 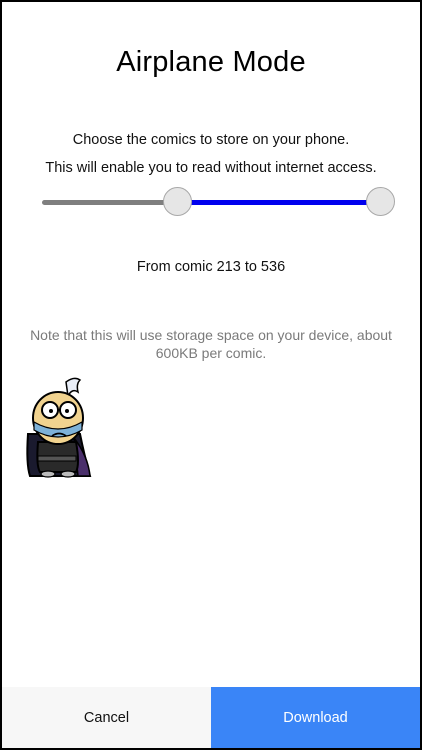 What do you see at coordinates (106, 717) in the screenshot?
I see `cancel-button: Cancel` at bounding box center [106, 717].